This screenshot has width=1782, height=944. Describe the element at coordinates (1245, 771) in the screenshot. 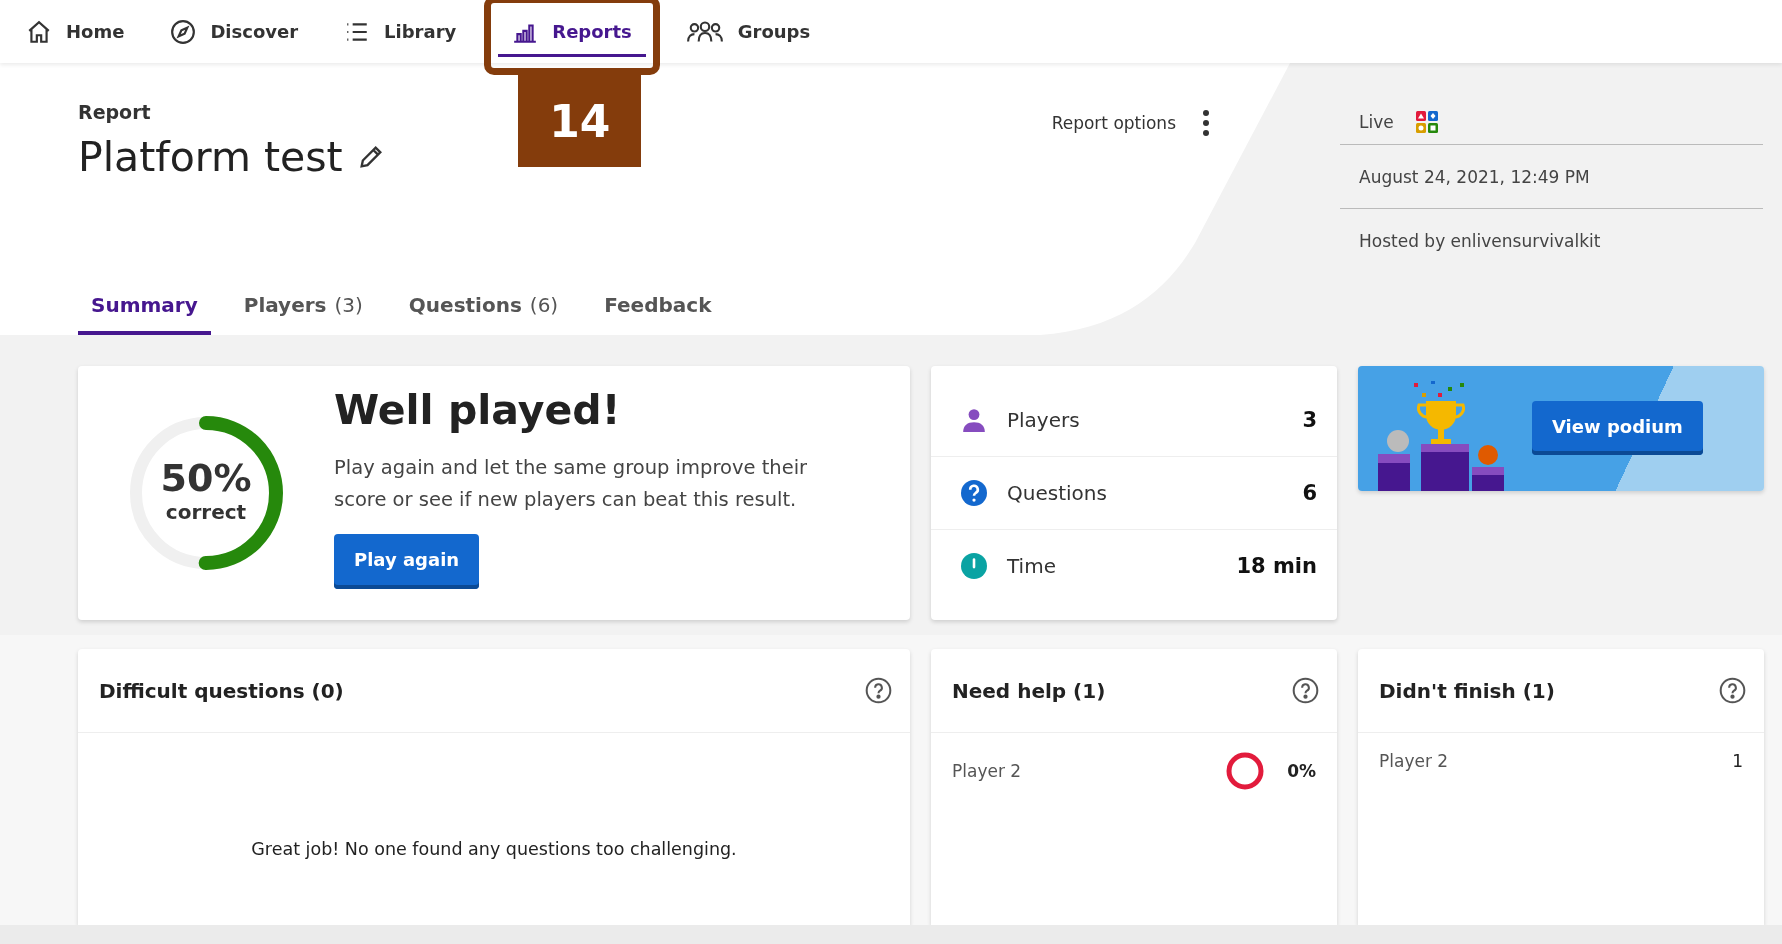

I see `progress-ring-icon` at that location.